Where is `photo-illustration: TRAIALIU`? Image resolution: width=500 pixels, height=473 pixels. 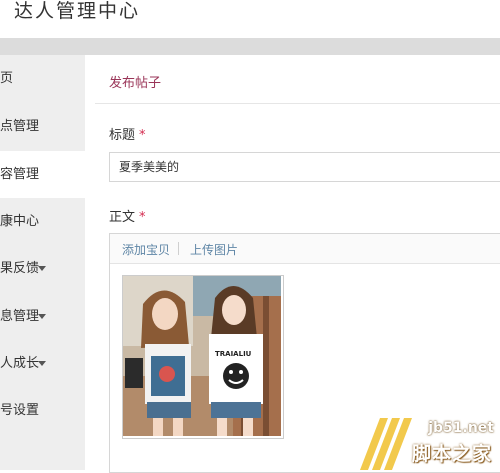 photo-illustration: TRAIALIU is located at coordinates (202, 356).